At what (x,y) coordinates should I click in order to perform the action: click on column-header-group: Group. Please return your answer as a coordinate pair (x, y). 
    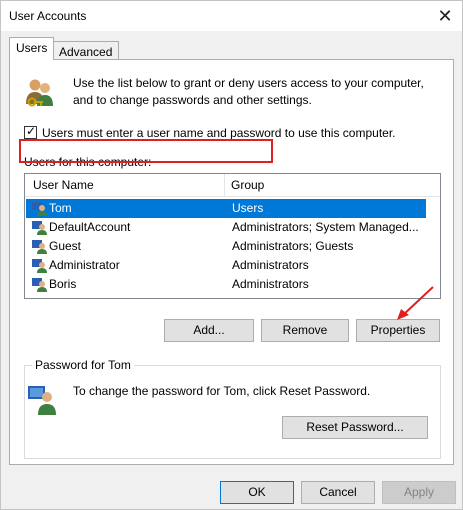
    Looking at the image, I should click on (247, 185).